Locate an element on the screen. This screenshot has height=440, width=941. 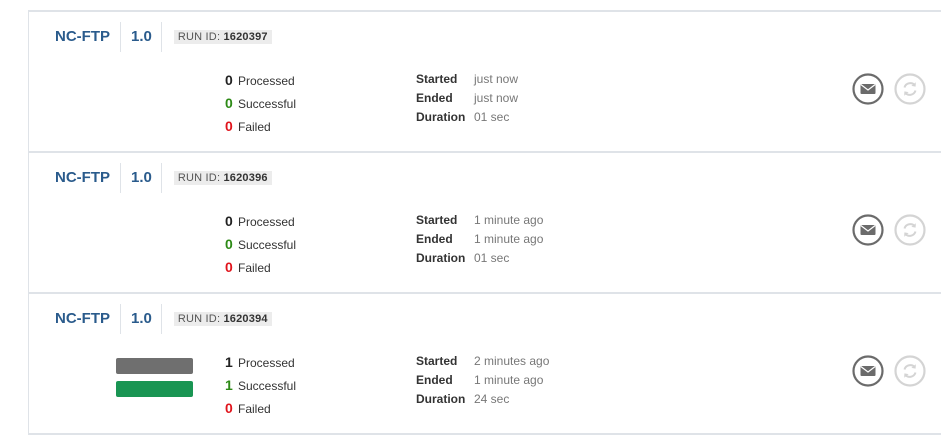
run-id-badge: RUN ID: 1620396 is located at coordinates (222, 178).